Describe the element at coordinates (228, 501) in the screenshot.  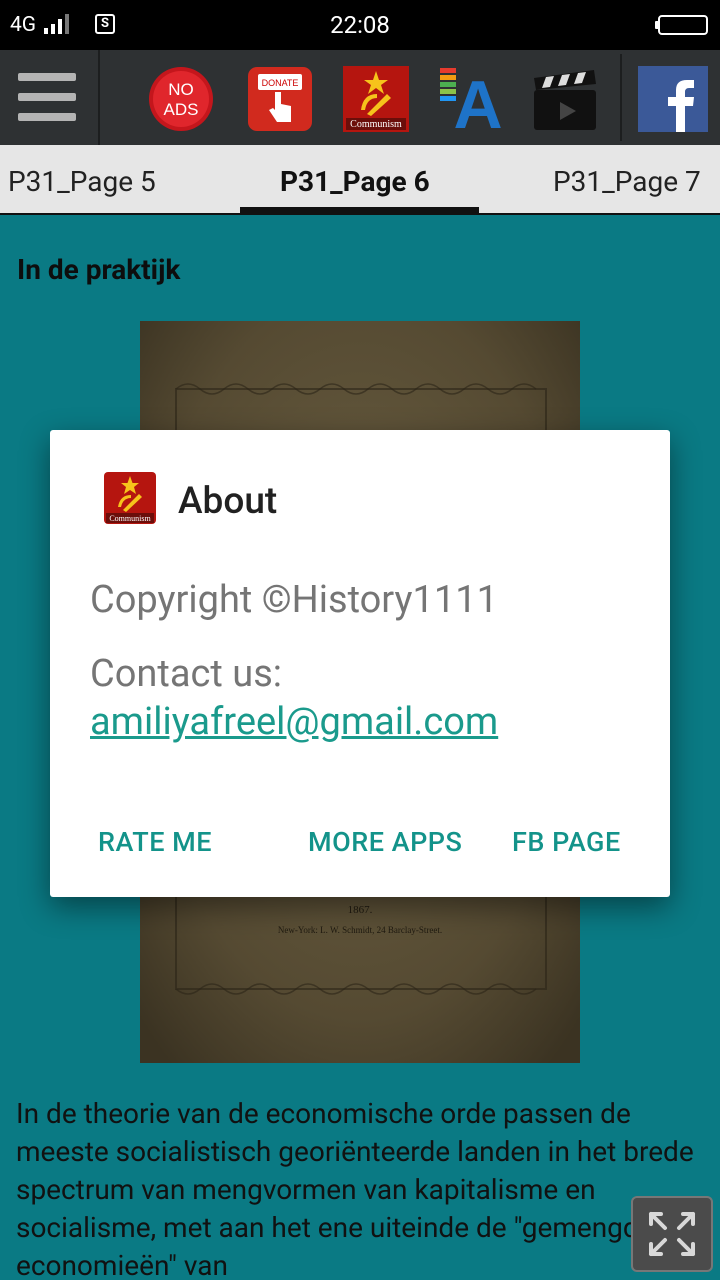
I see `dialog-title: About` at that location.